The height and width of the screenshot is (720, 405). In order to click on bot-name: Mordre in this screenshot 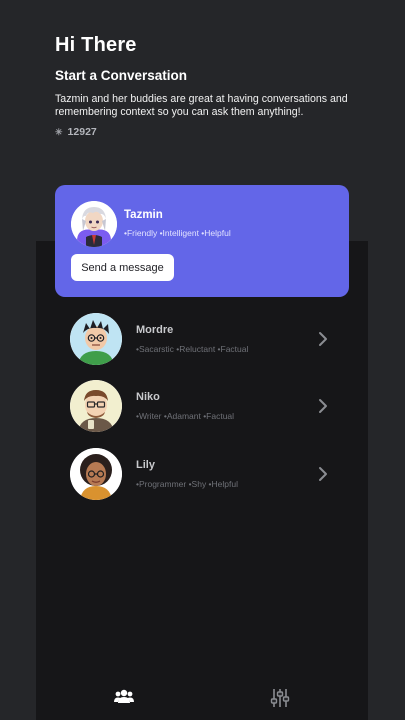, I will do `click(155, 330)`.